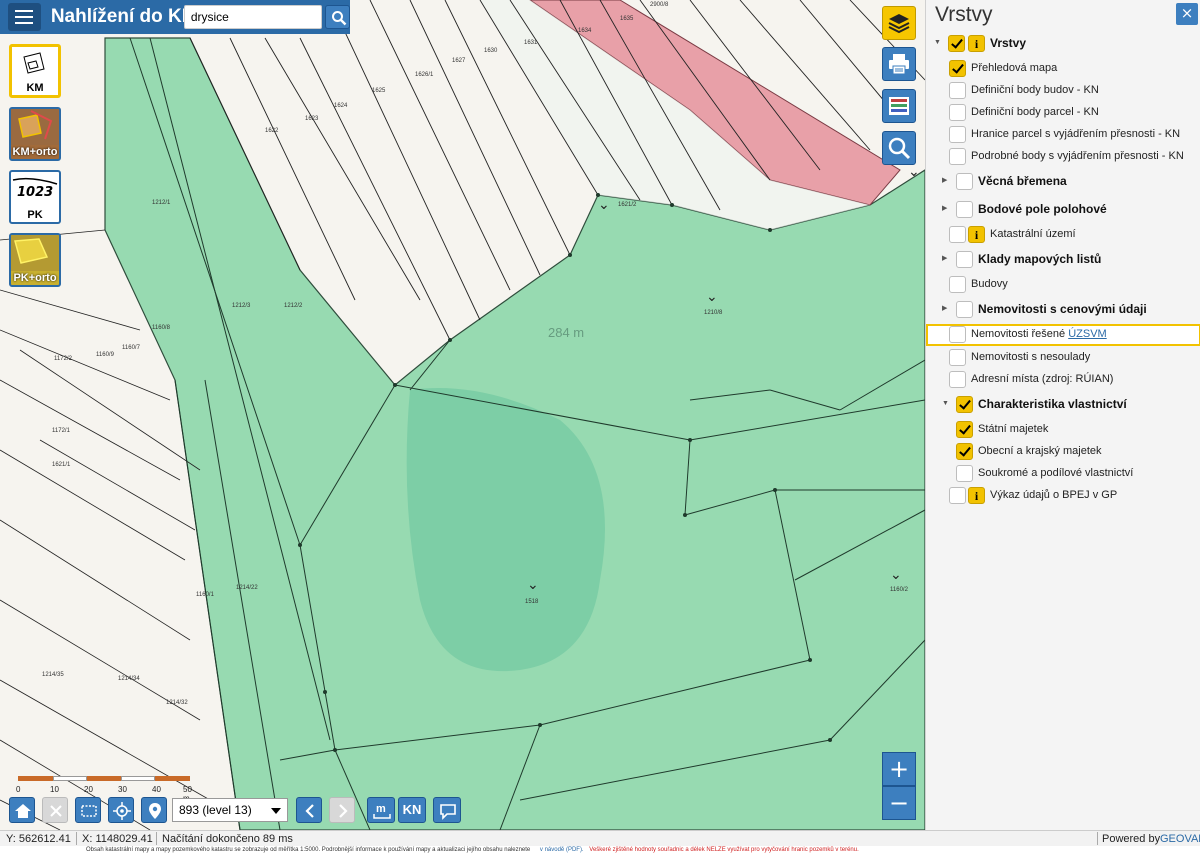 The height and width of the screenshot is (854, 1200). What do you see at coordinates (156, 789) in the screenshot?
I see `scale-tick: 40` at bounding box center [156, 789].